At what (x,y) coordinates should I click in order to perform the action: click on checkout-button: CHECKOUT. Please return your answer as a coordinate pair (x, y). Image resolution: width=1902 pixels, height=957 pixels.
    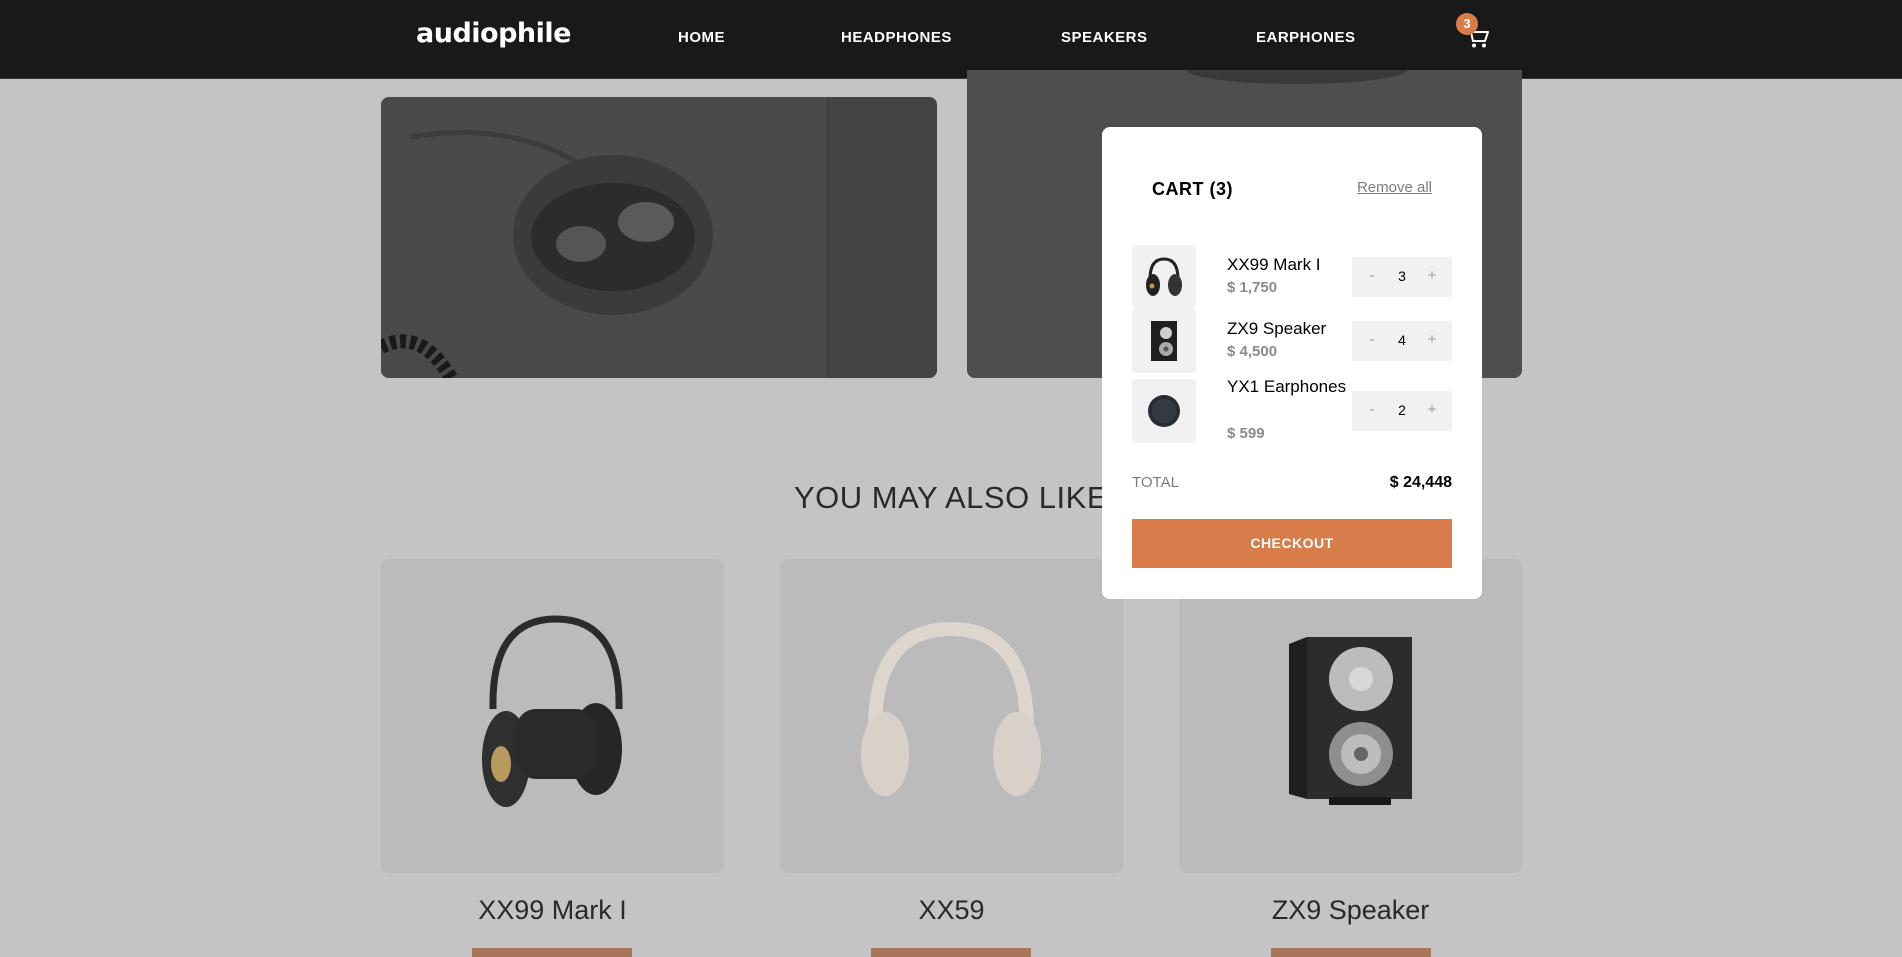
    Looking at the image, I should click on (1292, 543).